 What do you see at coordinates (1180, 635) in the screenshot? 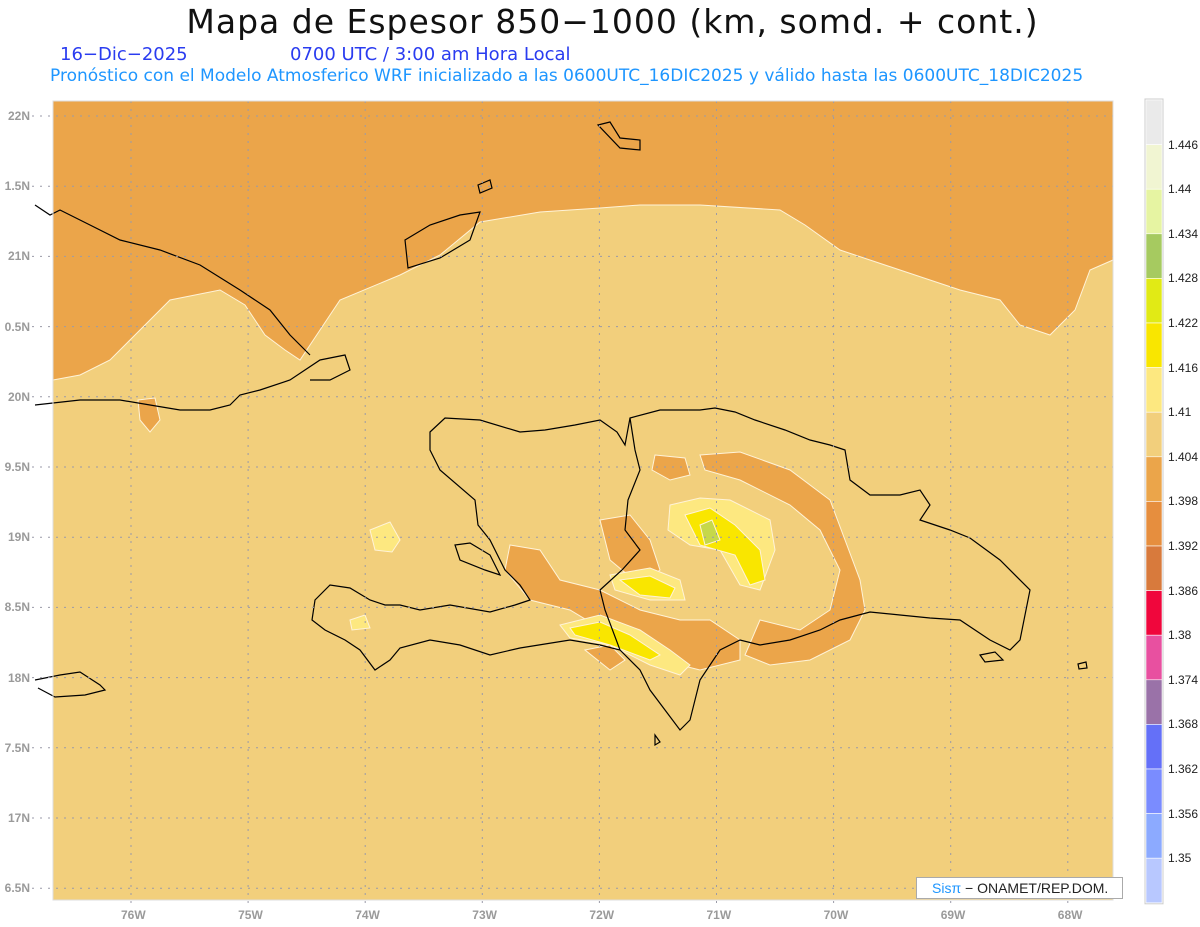
I see `colorbar-label: 1.38` at bounding box center [1180, 635].